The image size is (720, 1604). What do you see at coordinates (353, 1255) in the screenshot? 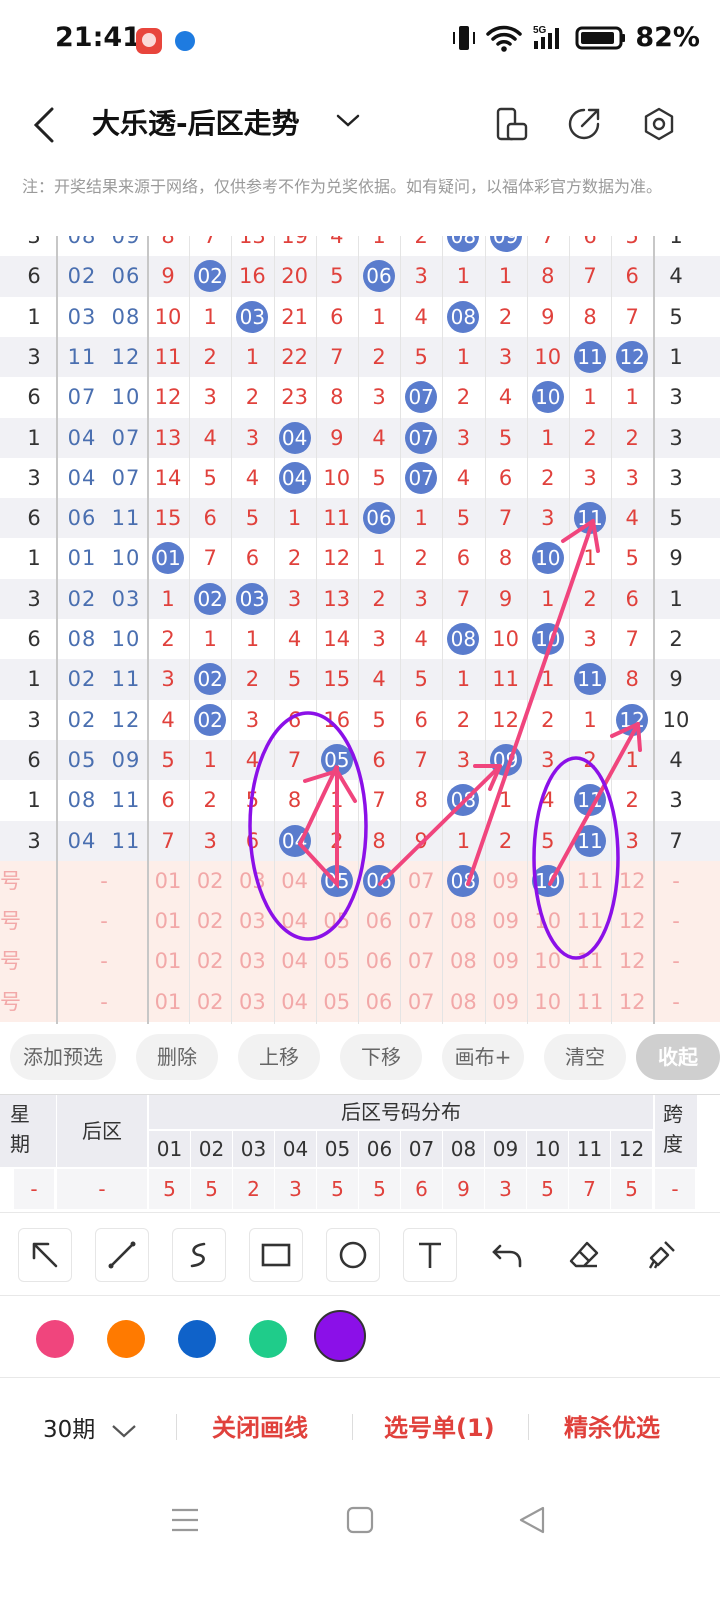
I see `circle-tool-icon` at bounding box center [353, 1255].